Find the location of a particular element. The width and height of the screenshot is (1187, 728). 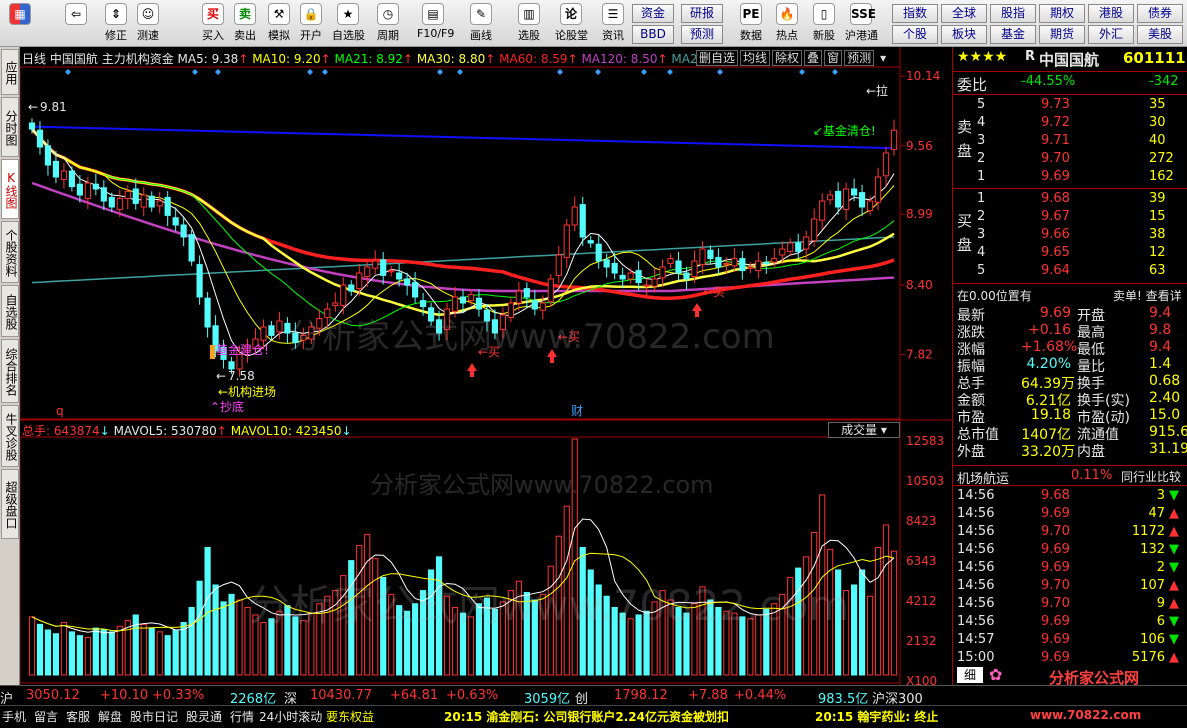

market-button-7: 板块 is located at coordinates (964, 34).